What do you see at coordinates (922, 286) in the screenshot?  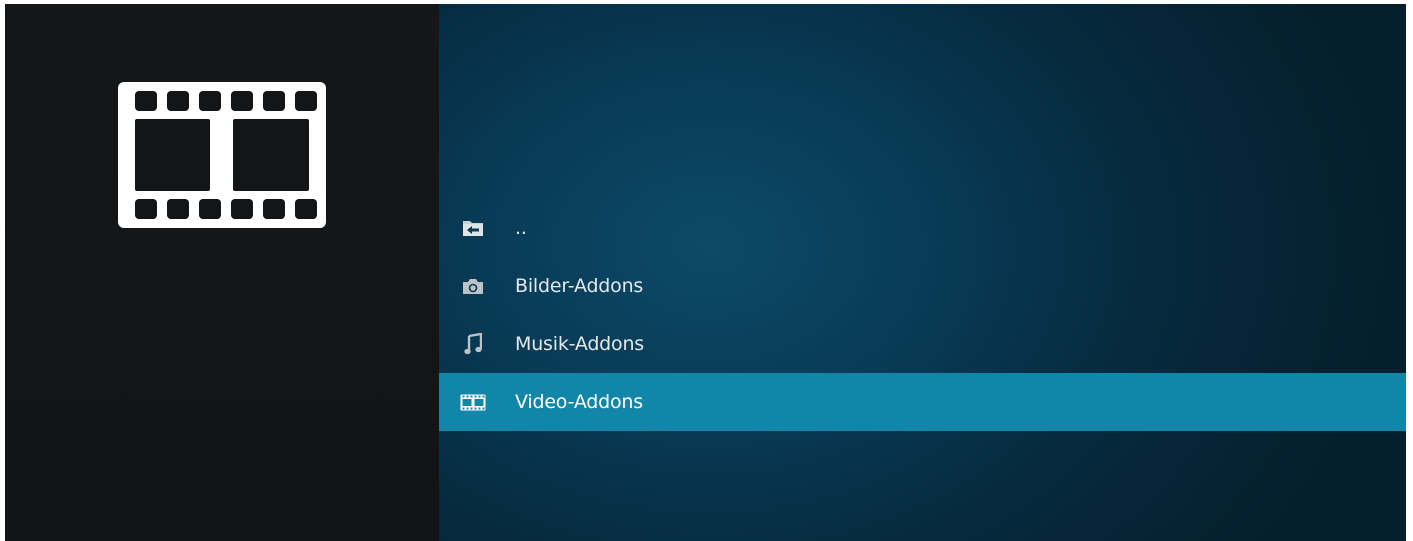 I see `list-item-bilder-addons: Bilder-Addons` at bounding box center [922, 286].